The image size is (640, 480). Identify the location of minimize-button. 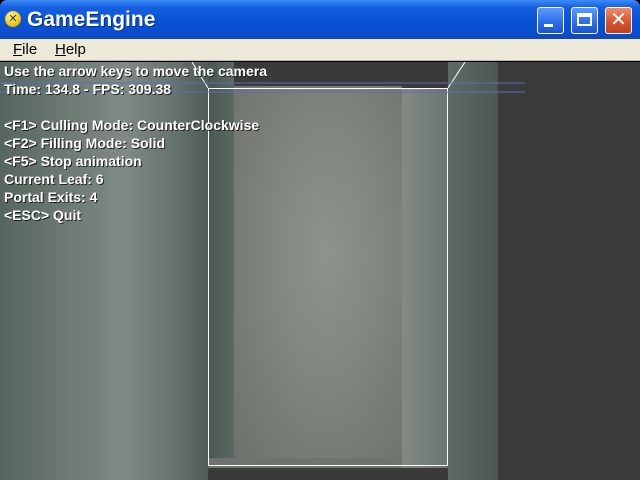
(550, 20).